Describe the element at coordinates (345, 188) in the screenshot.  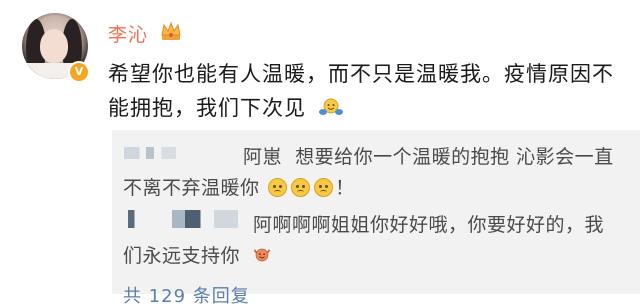
I see `reply-suffix: ！` at that location.